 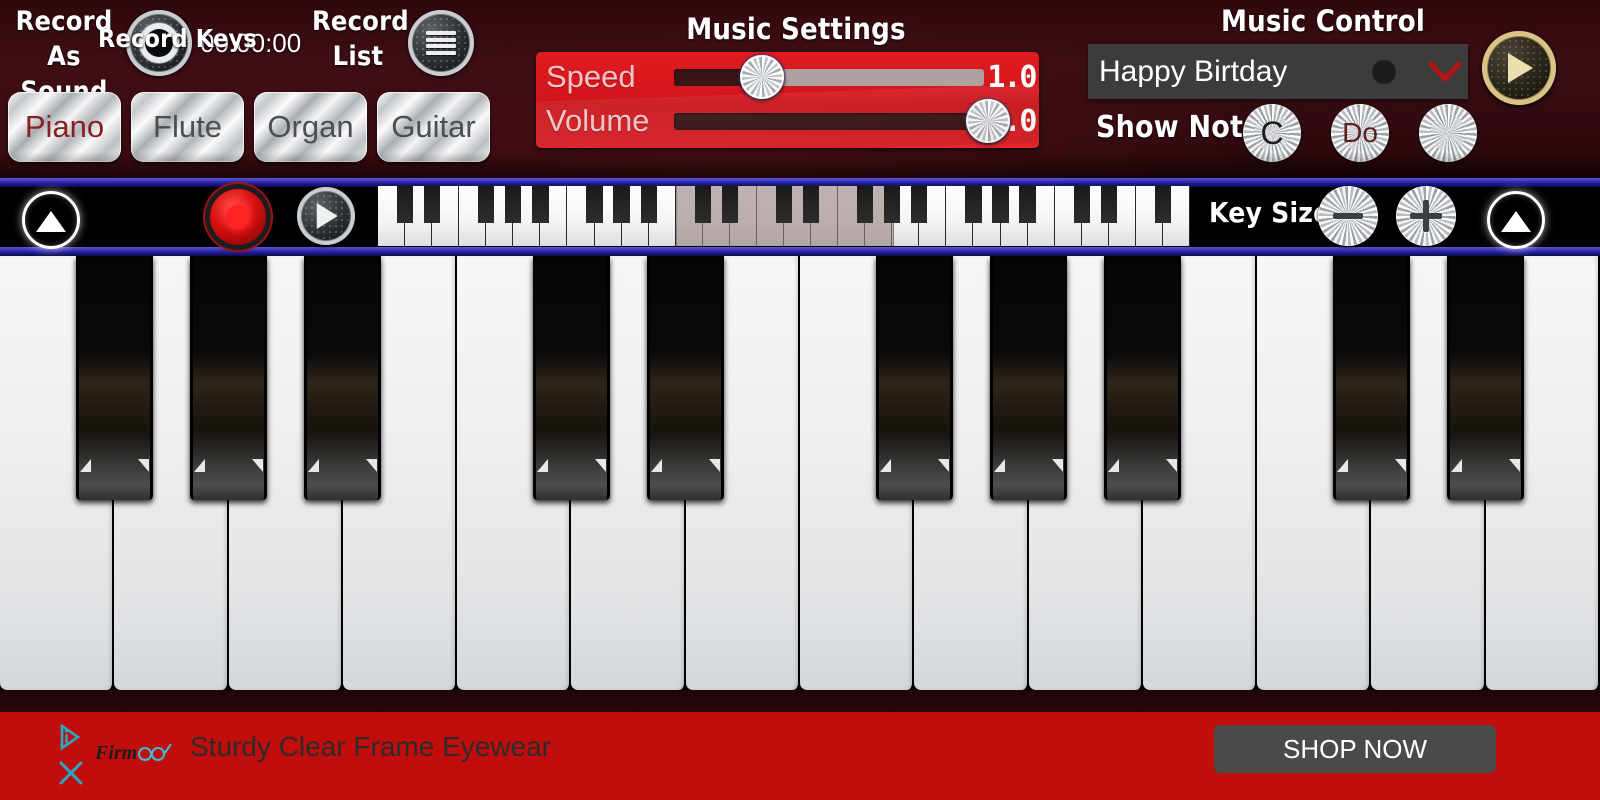 I want to click on instrument-selector: Piano Flute Organ Guitar, so click(x=249, y=127).